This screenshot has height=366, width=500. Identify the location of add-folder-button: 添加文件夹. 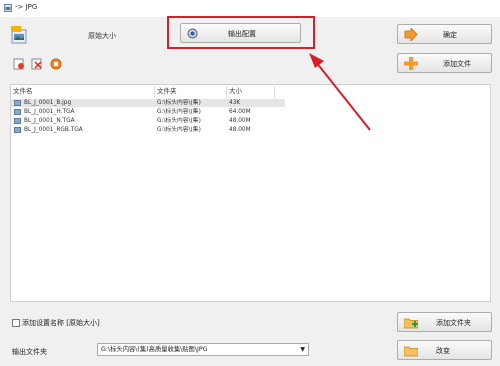
(444, 322).